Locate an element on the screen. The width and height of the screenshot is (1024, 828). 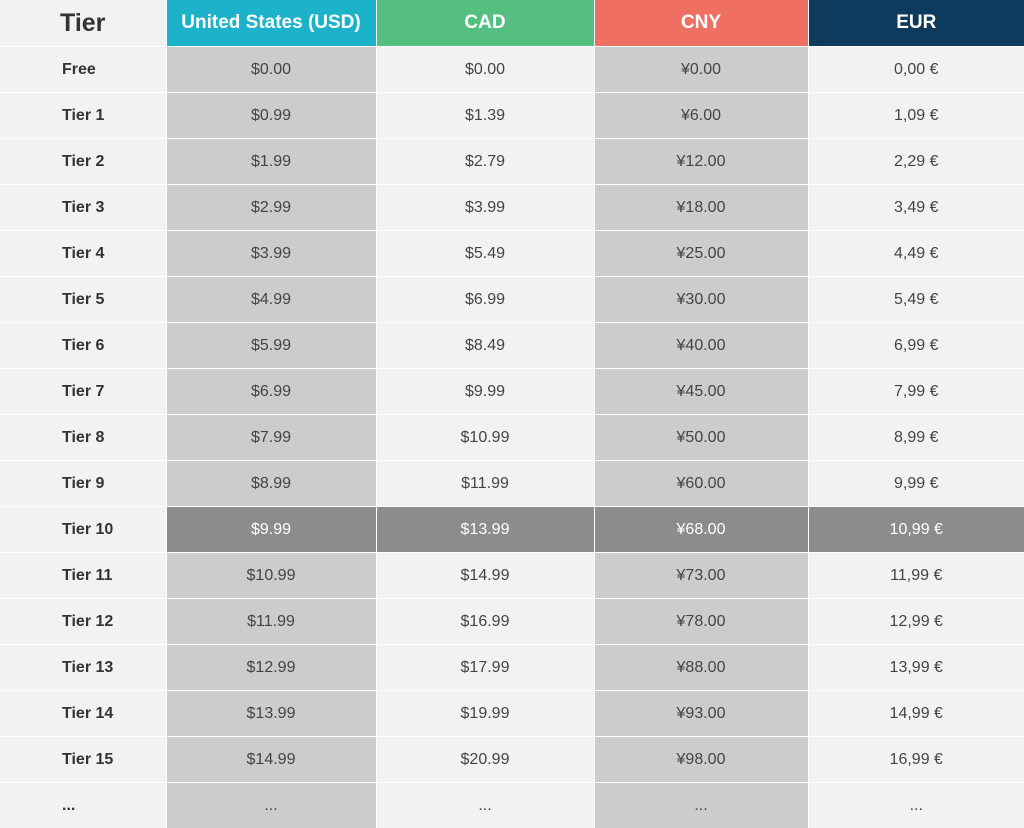
cny-price-cell: ¥60.00 is located at coordinates (701, 484).